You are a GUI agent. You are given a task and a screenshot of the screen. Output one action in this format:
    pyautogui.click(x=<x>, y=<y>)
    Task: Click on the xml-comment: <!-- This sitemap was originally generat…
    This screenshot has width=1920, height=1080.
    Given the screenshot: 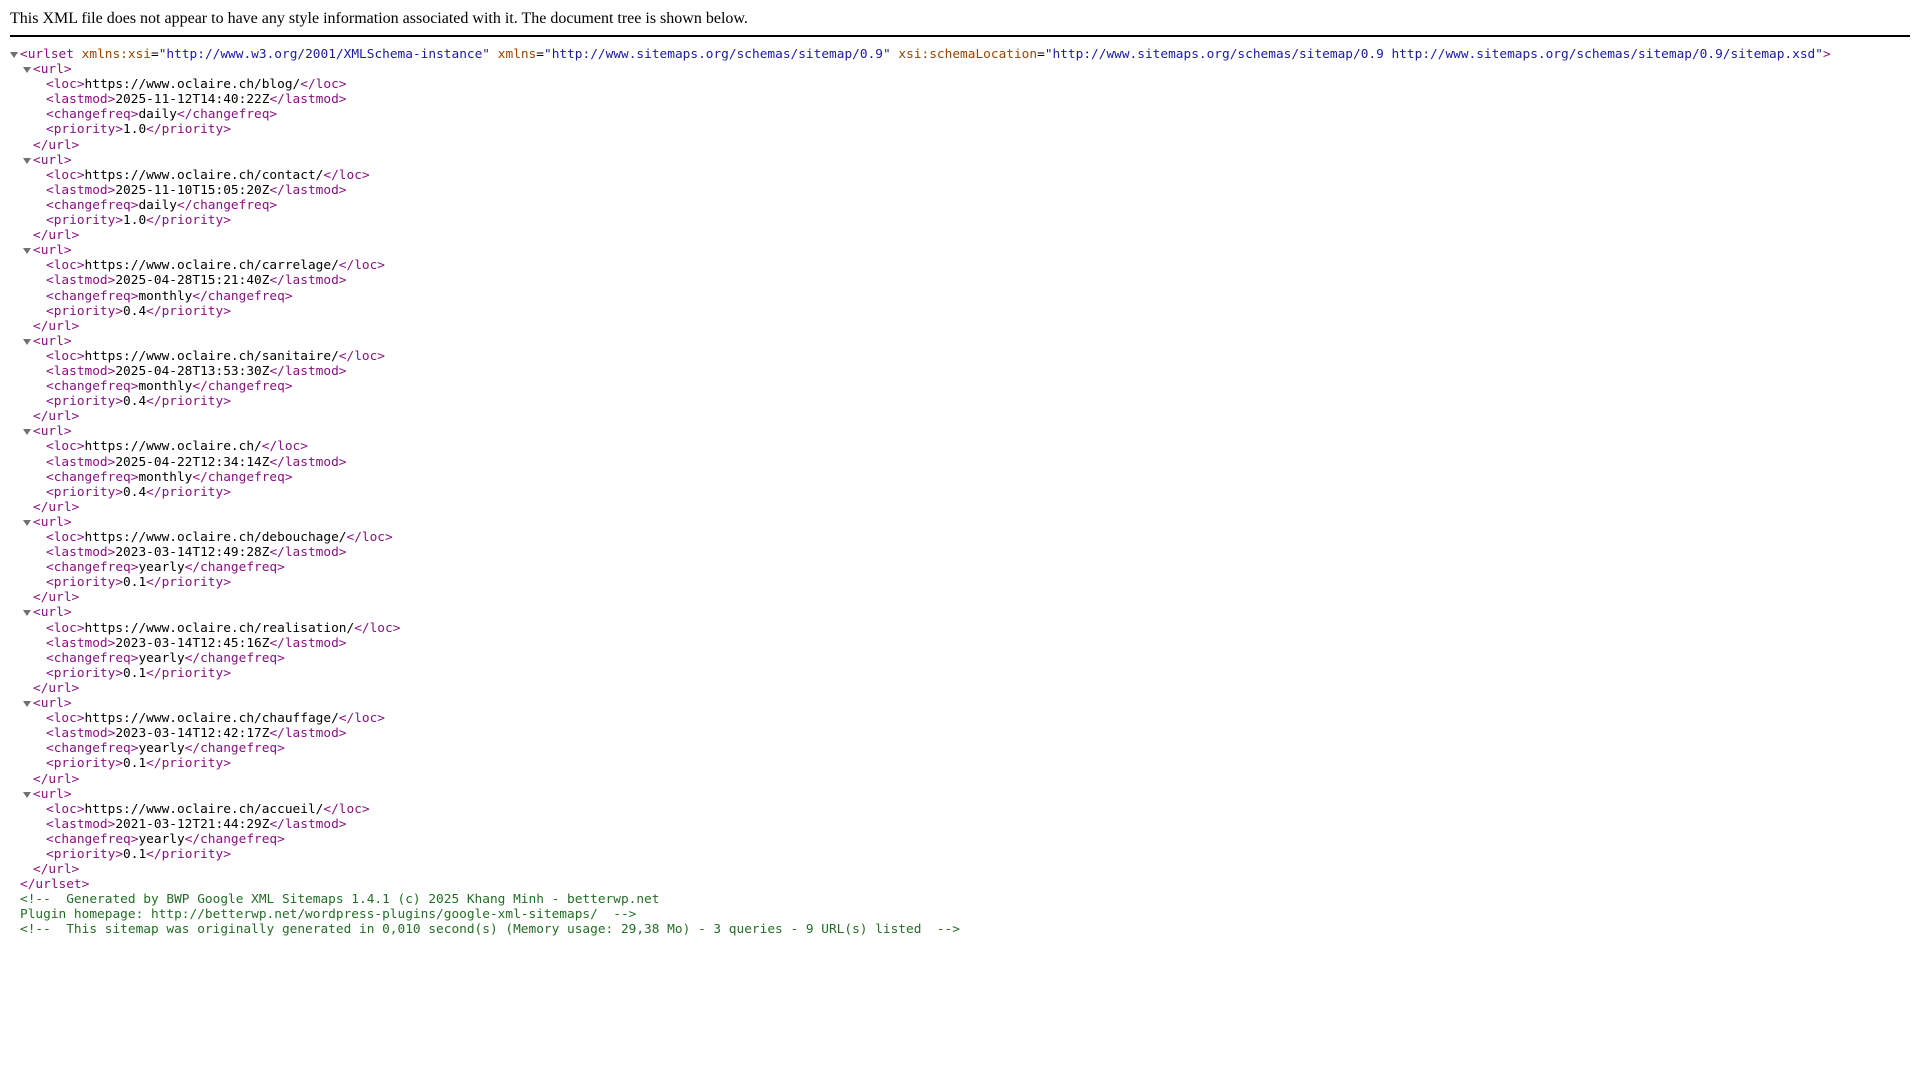 What is the action you would take?
    pyautogui.click(x=490, y=930)
    